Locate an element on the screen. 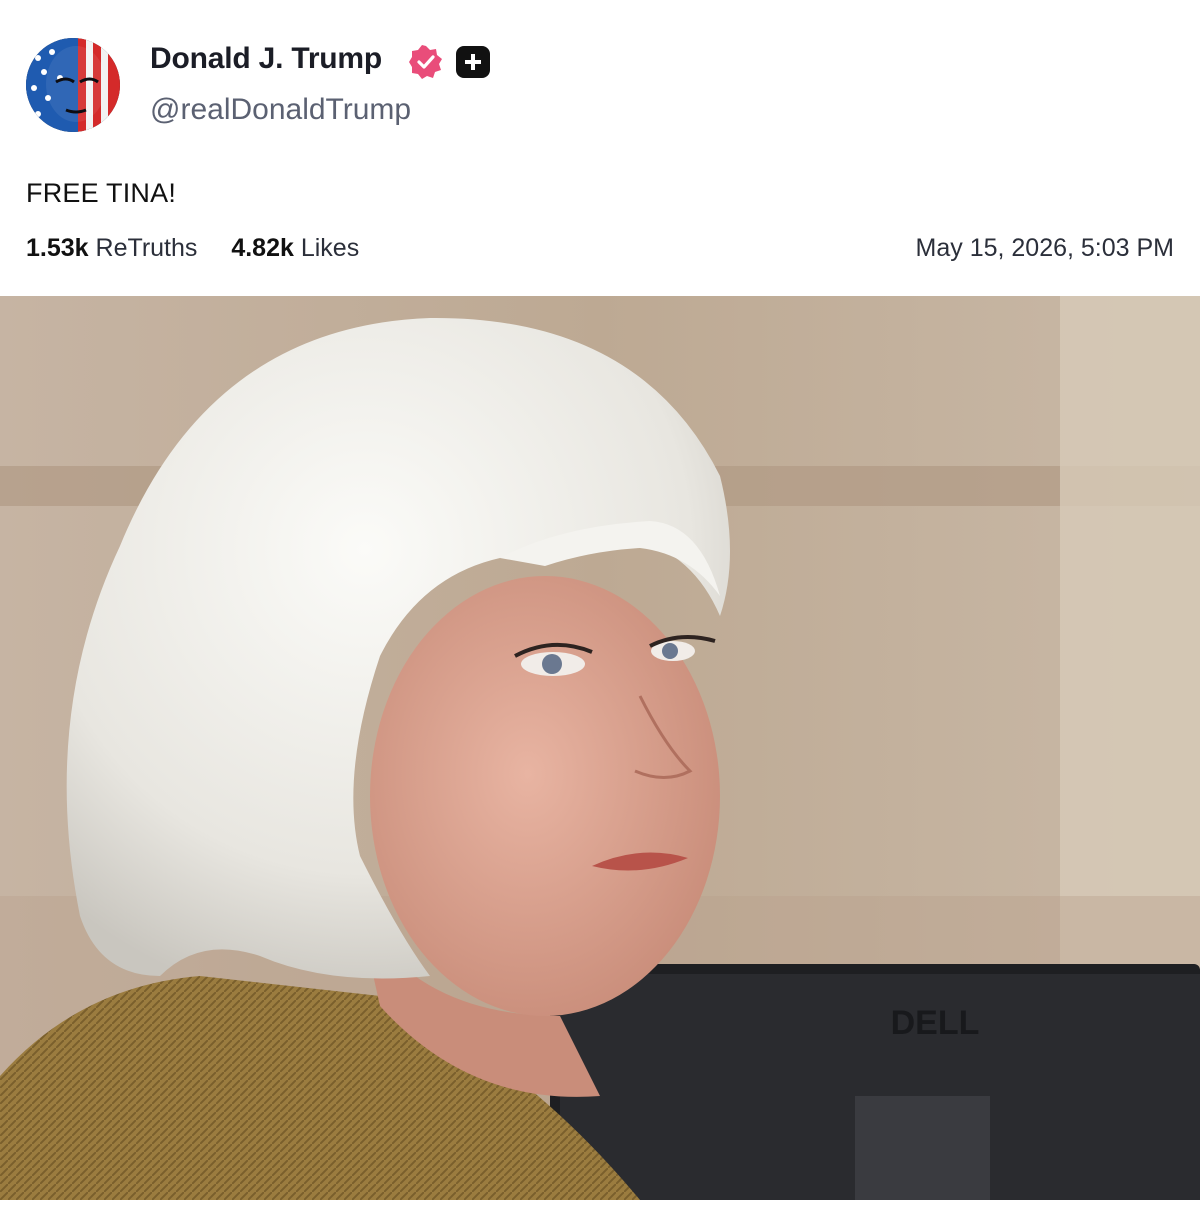  retruths-label: ReTruths is located at coordinates (147, 248).